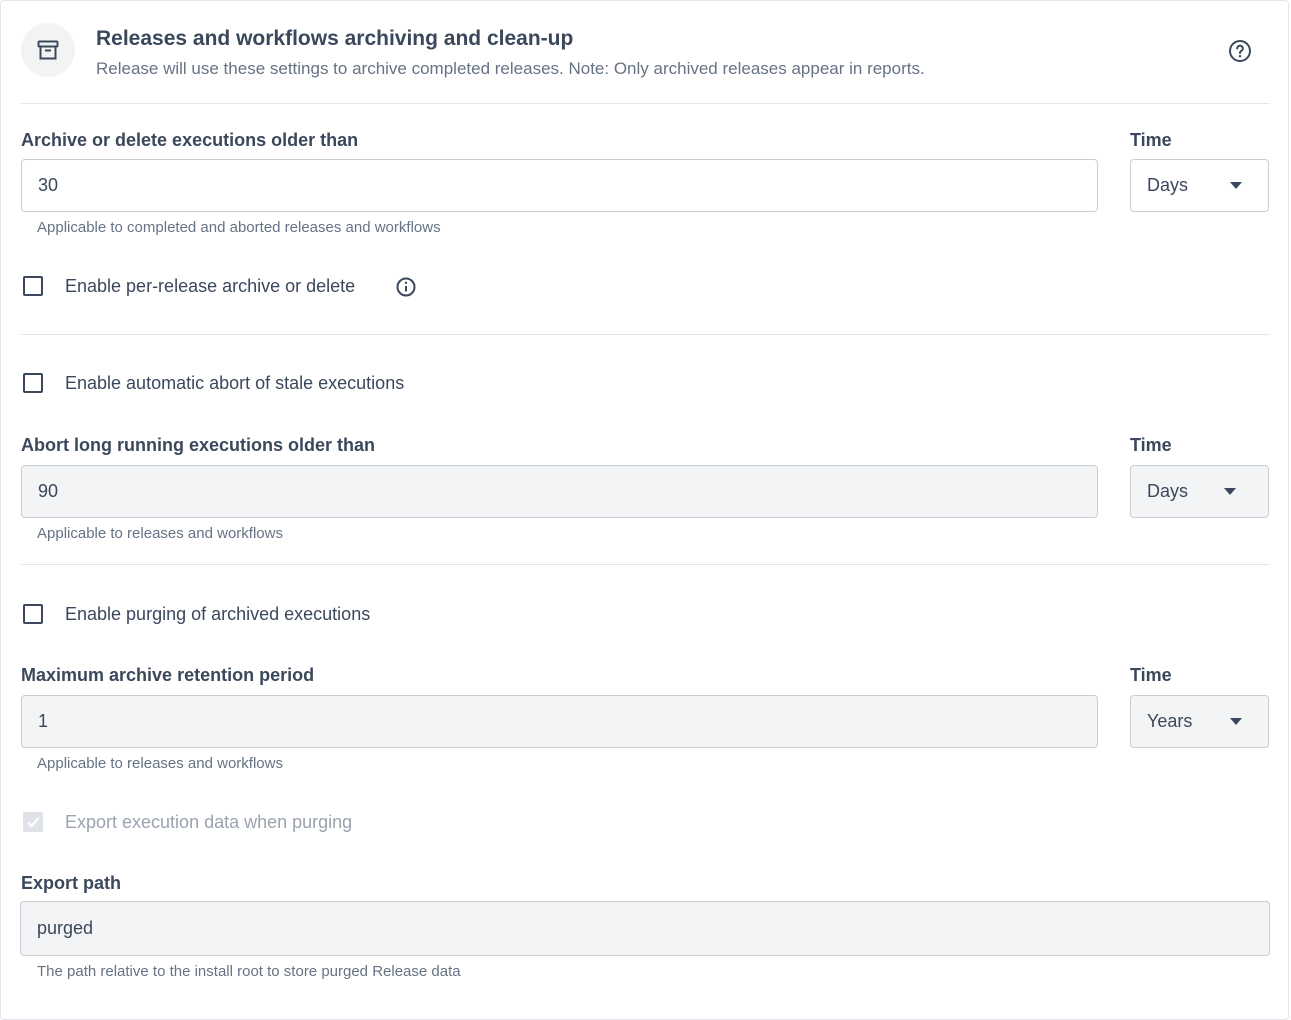 The height and width of the screenshot is (1020, 1291). What do you see at coordinates (1170, 721) in the screenshot?
I see `retention-time-value: Years` at bounding box center [1170, 721].